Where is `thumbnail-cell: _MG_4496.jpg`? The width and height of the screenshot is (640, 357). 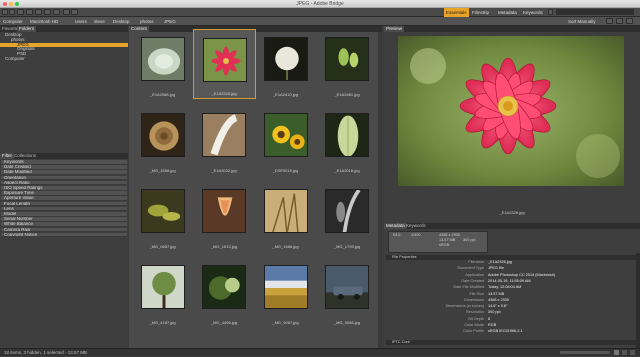 thumbnail-cell: _MG_4496.jpg is located at coordinates (224, 292).